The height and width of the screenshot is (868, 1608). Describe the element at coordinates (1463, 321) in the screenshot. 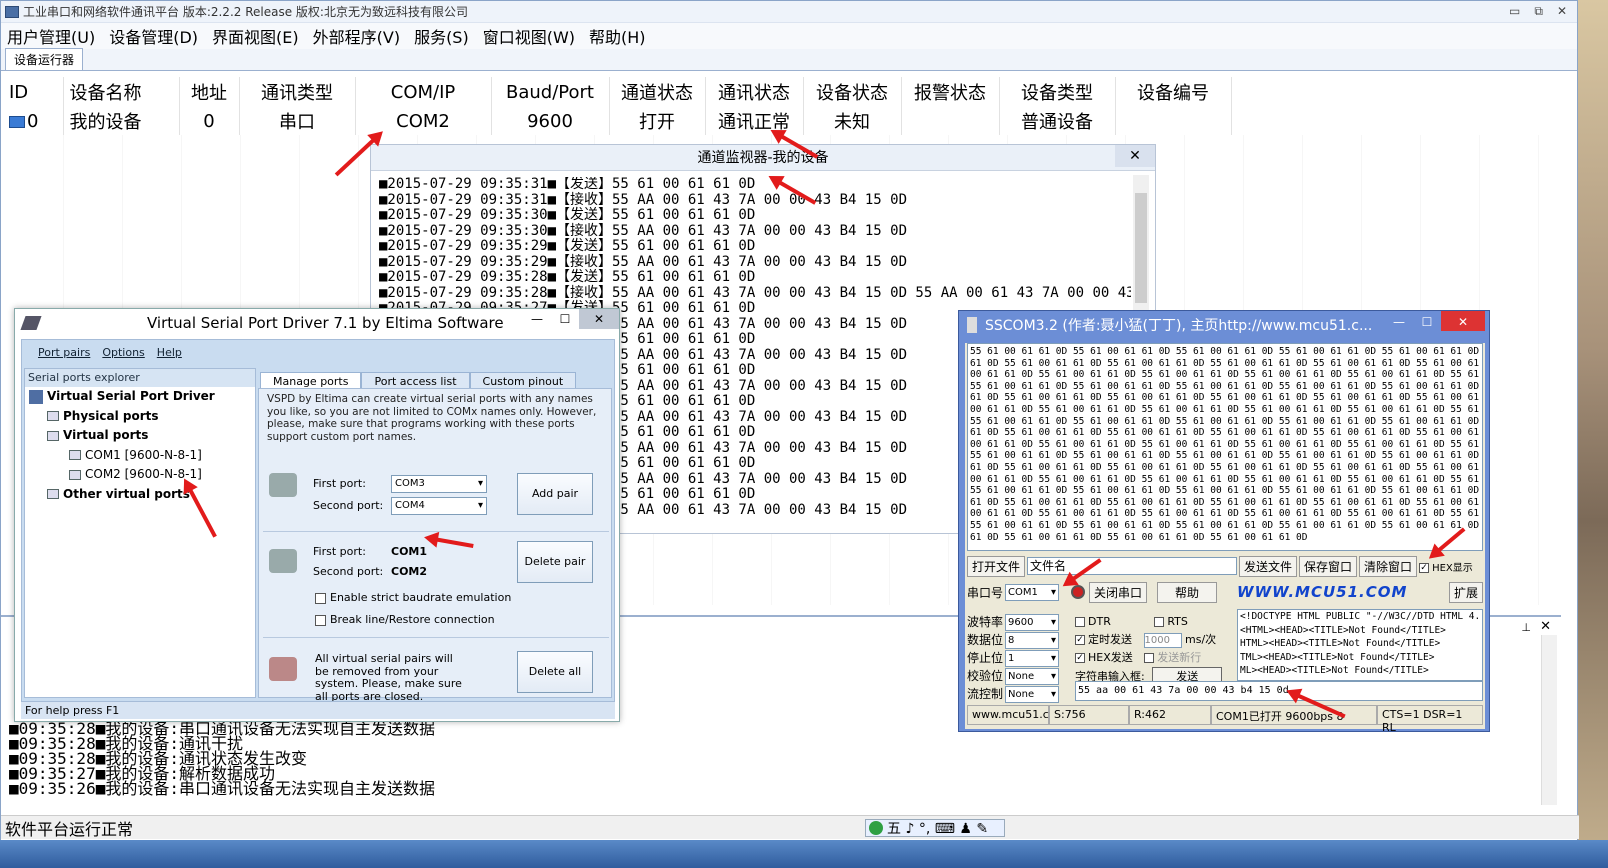

I see `sscom-close-button: ✕` at that location.